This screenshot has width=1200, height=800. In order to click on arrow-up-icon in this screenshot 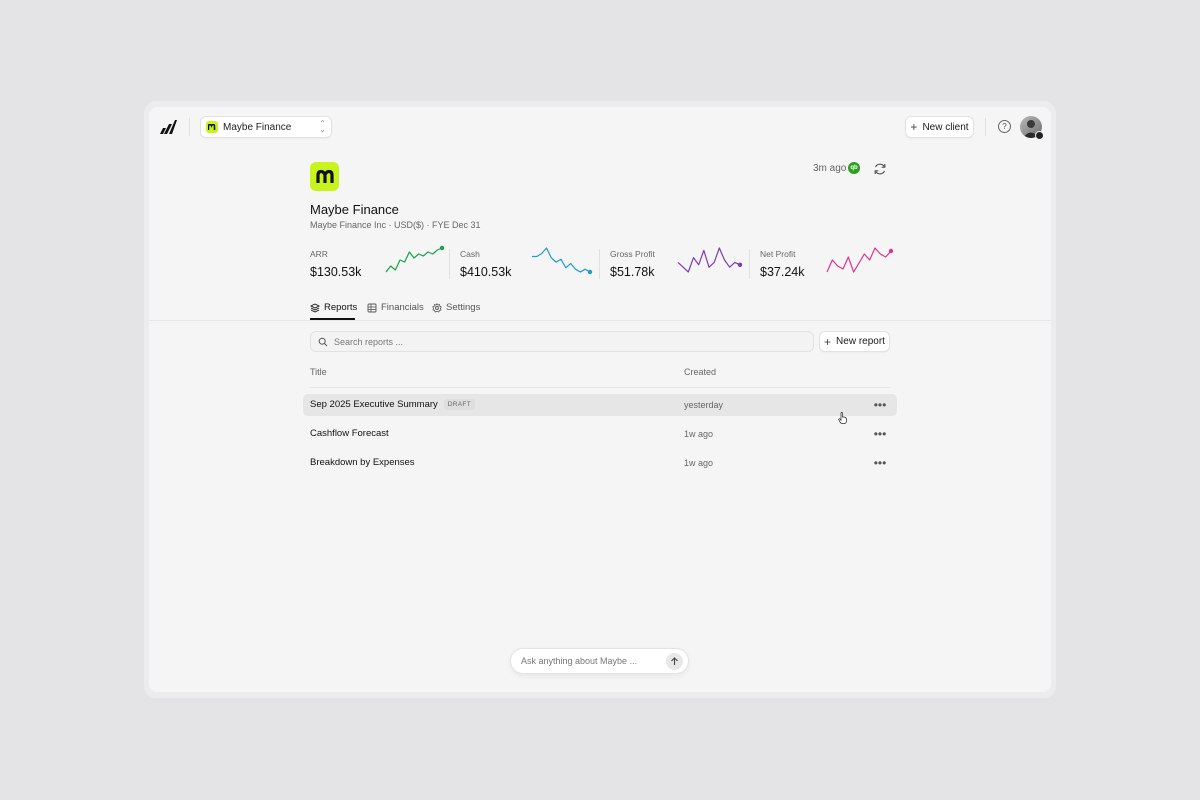, I will do `click(674, 661)`.